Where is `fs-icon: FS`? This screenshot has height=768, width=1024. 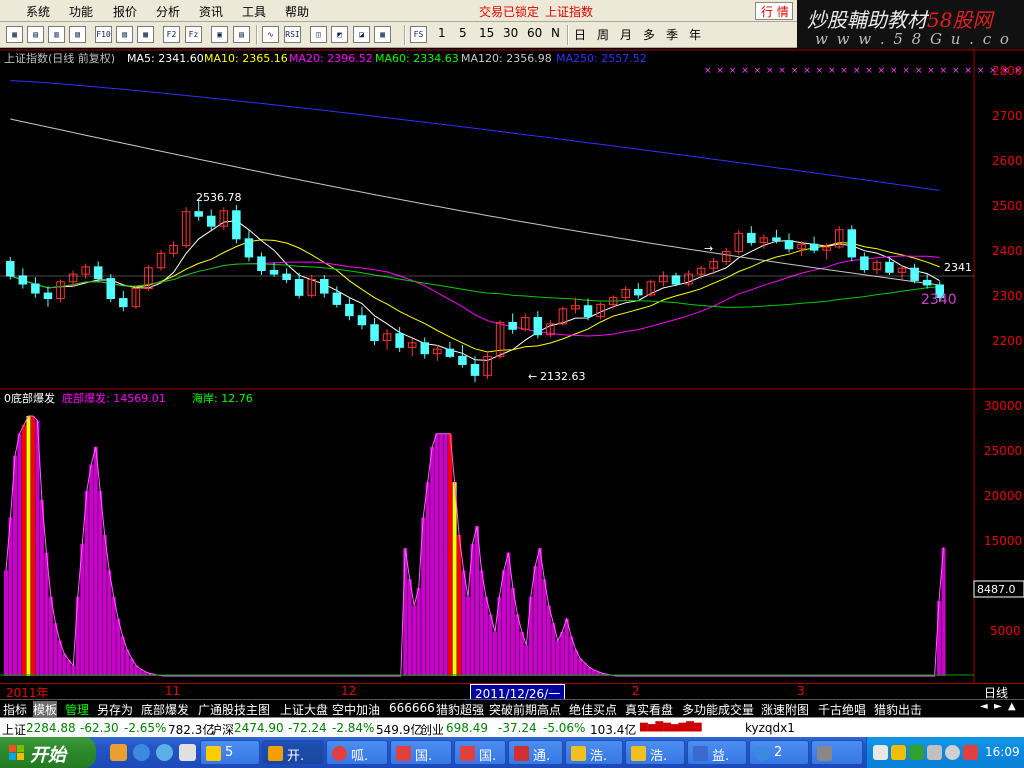 fs-icon: FS is located at coordinates (418, 34).